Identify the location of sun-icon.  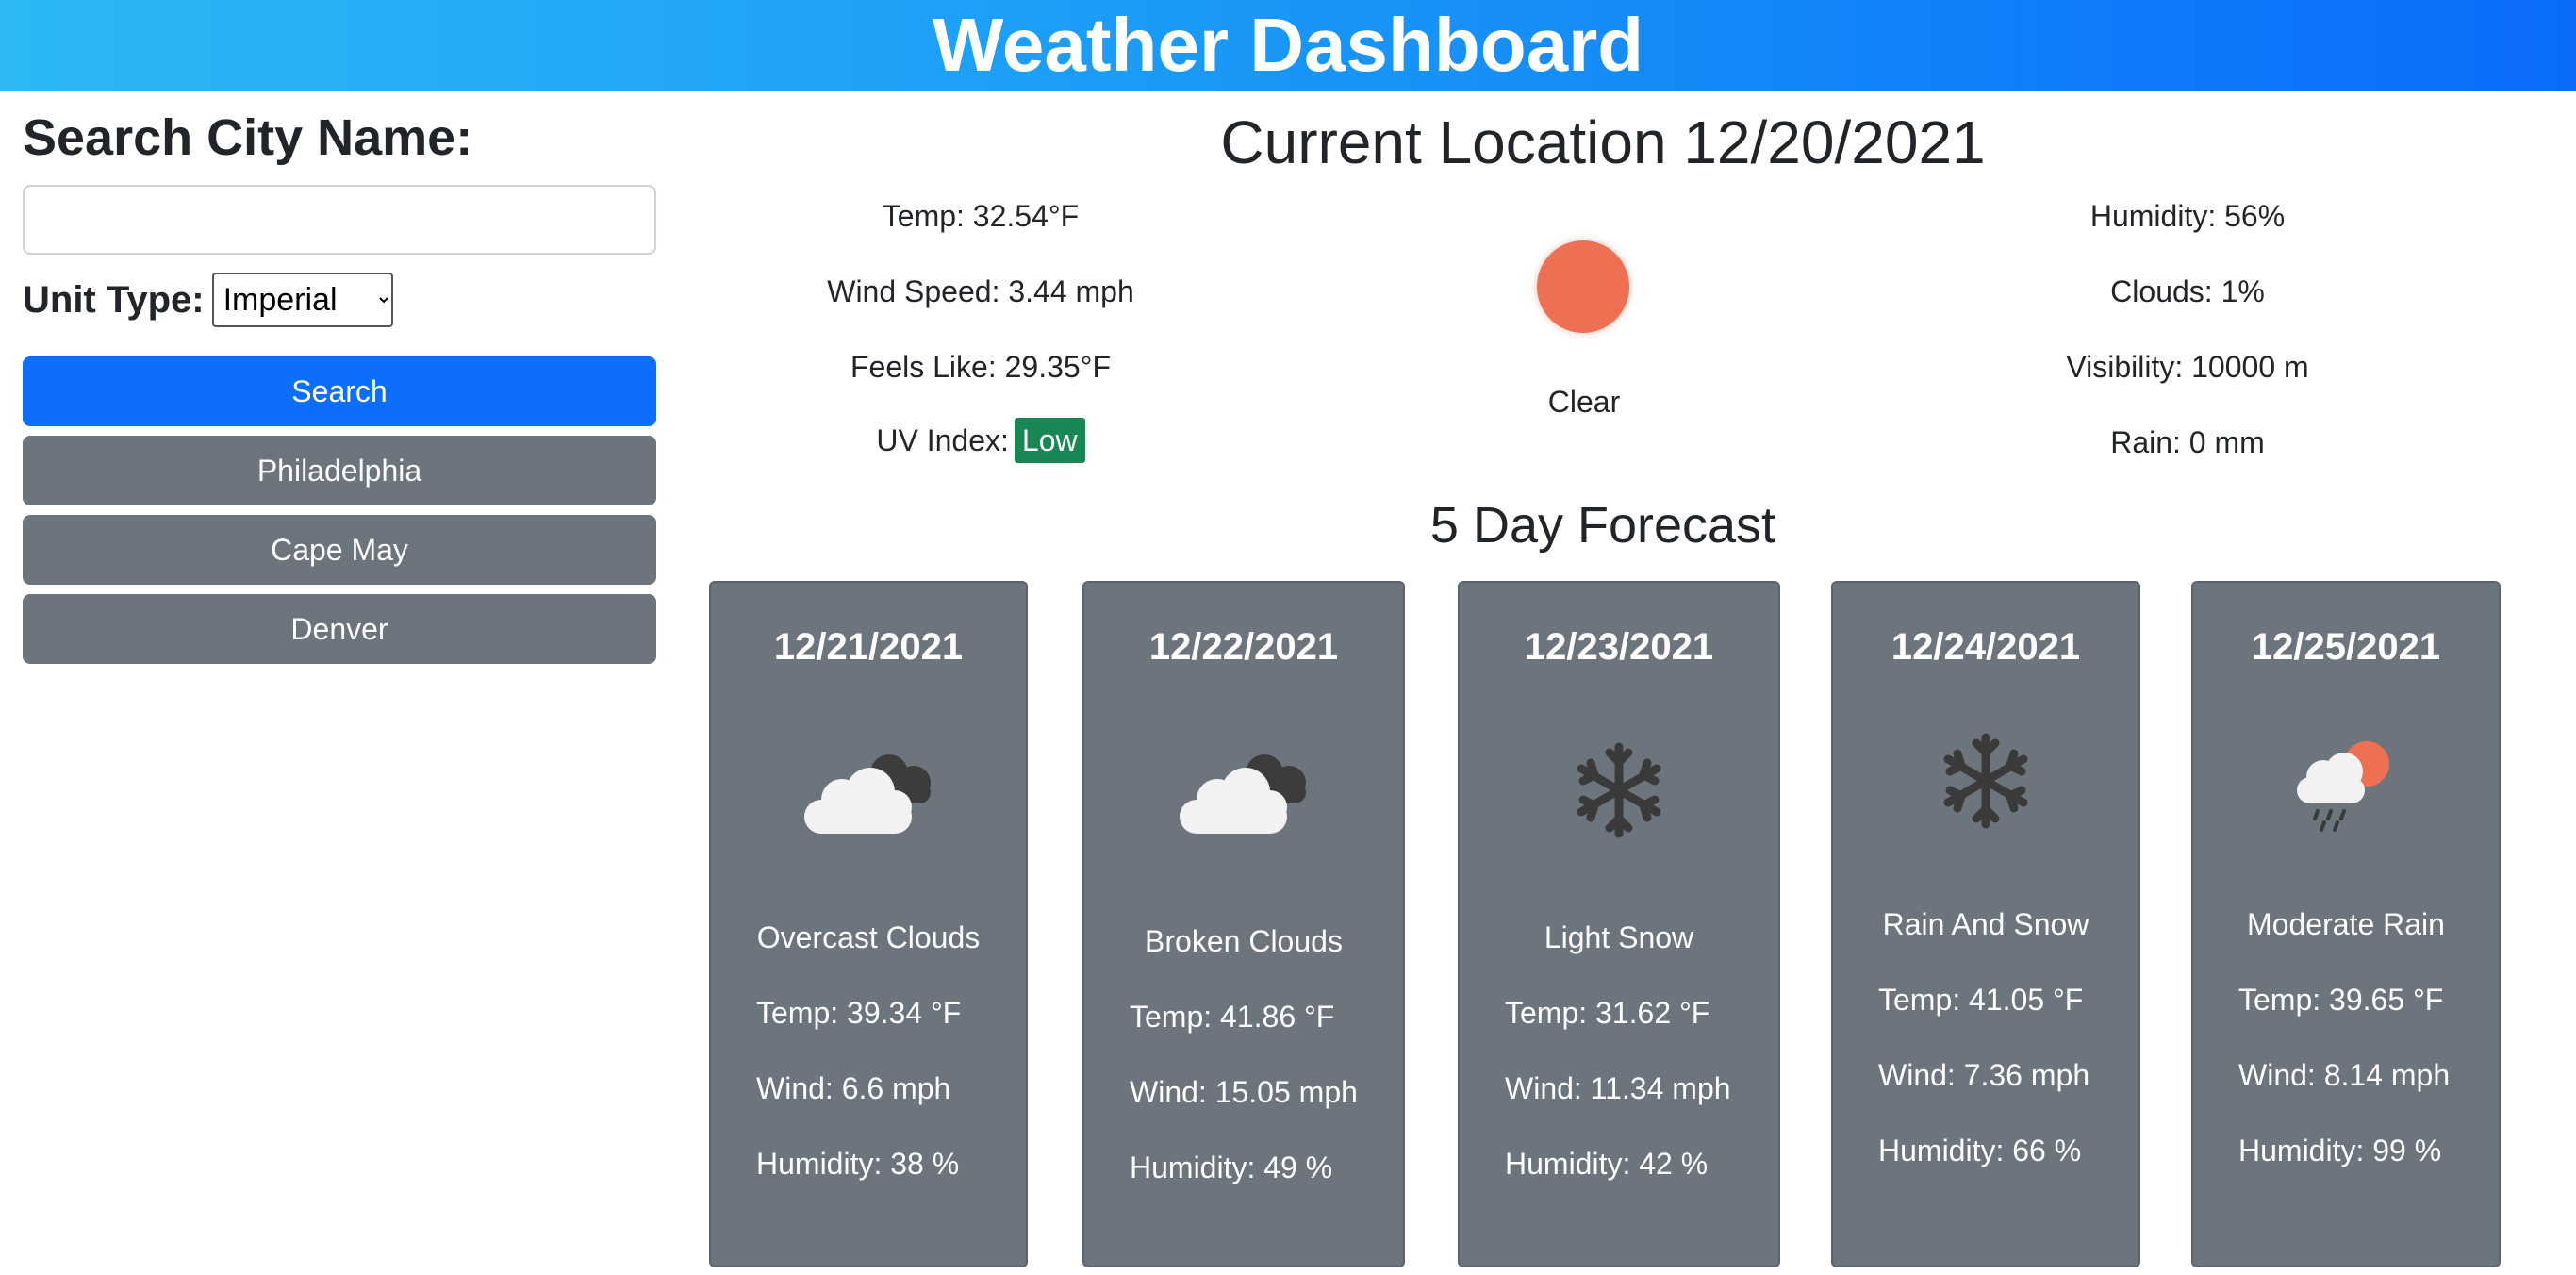
(1583, 286).